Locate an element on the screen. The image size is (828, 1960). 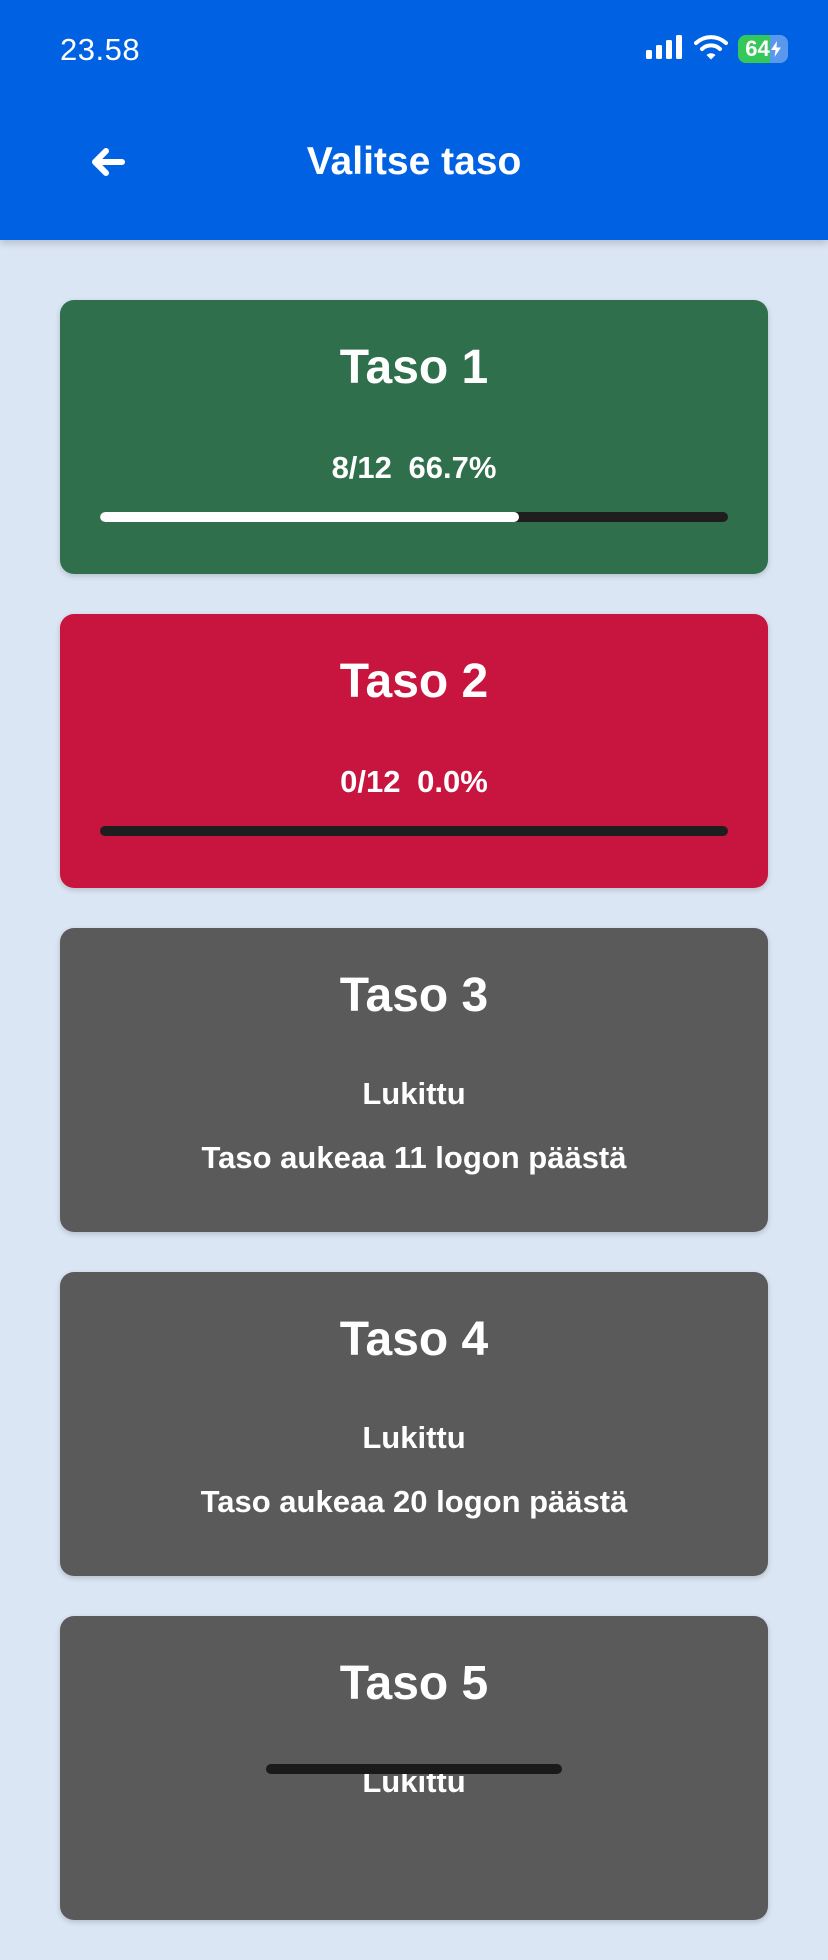
progress-bar-fill is located at coordinates (309, 517).